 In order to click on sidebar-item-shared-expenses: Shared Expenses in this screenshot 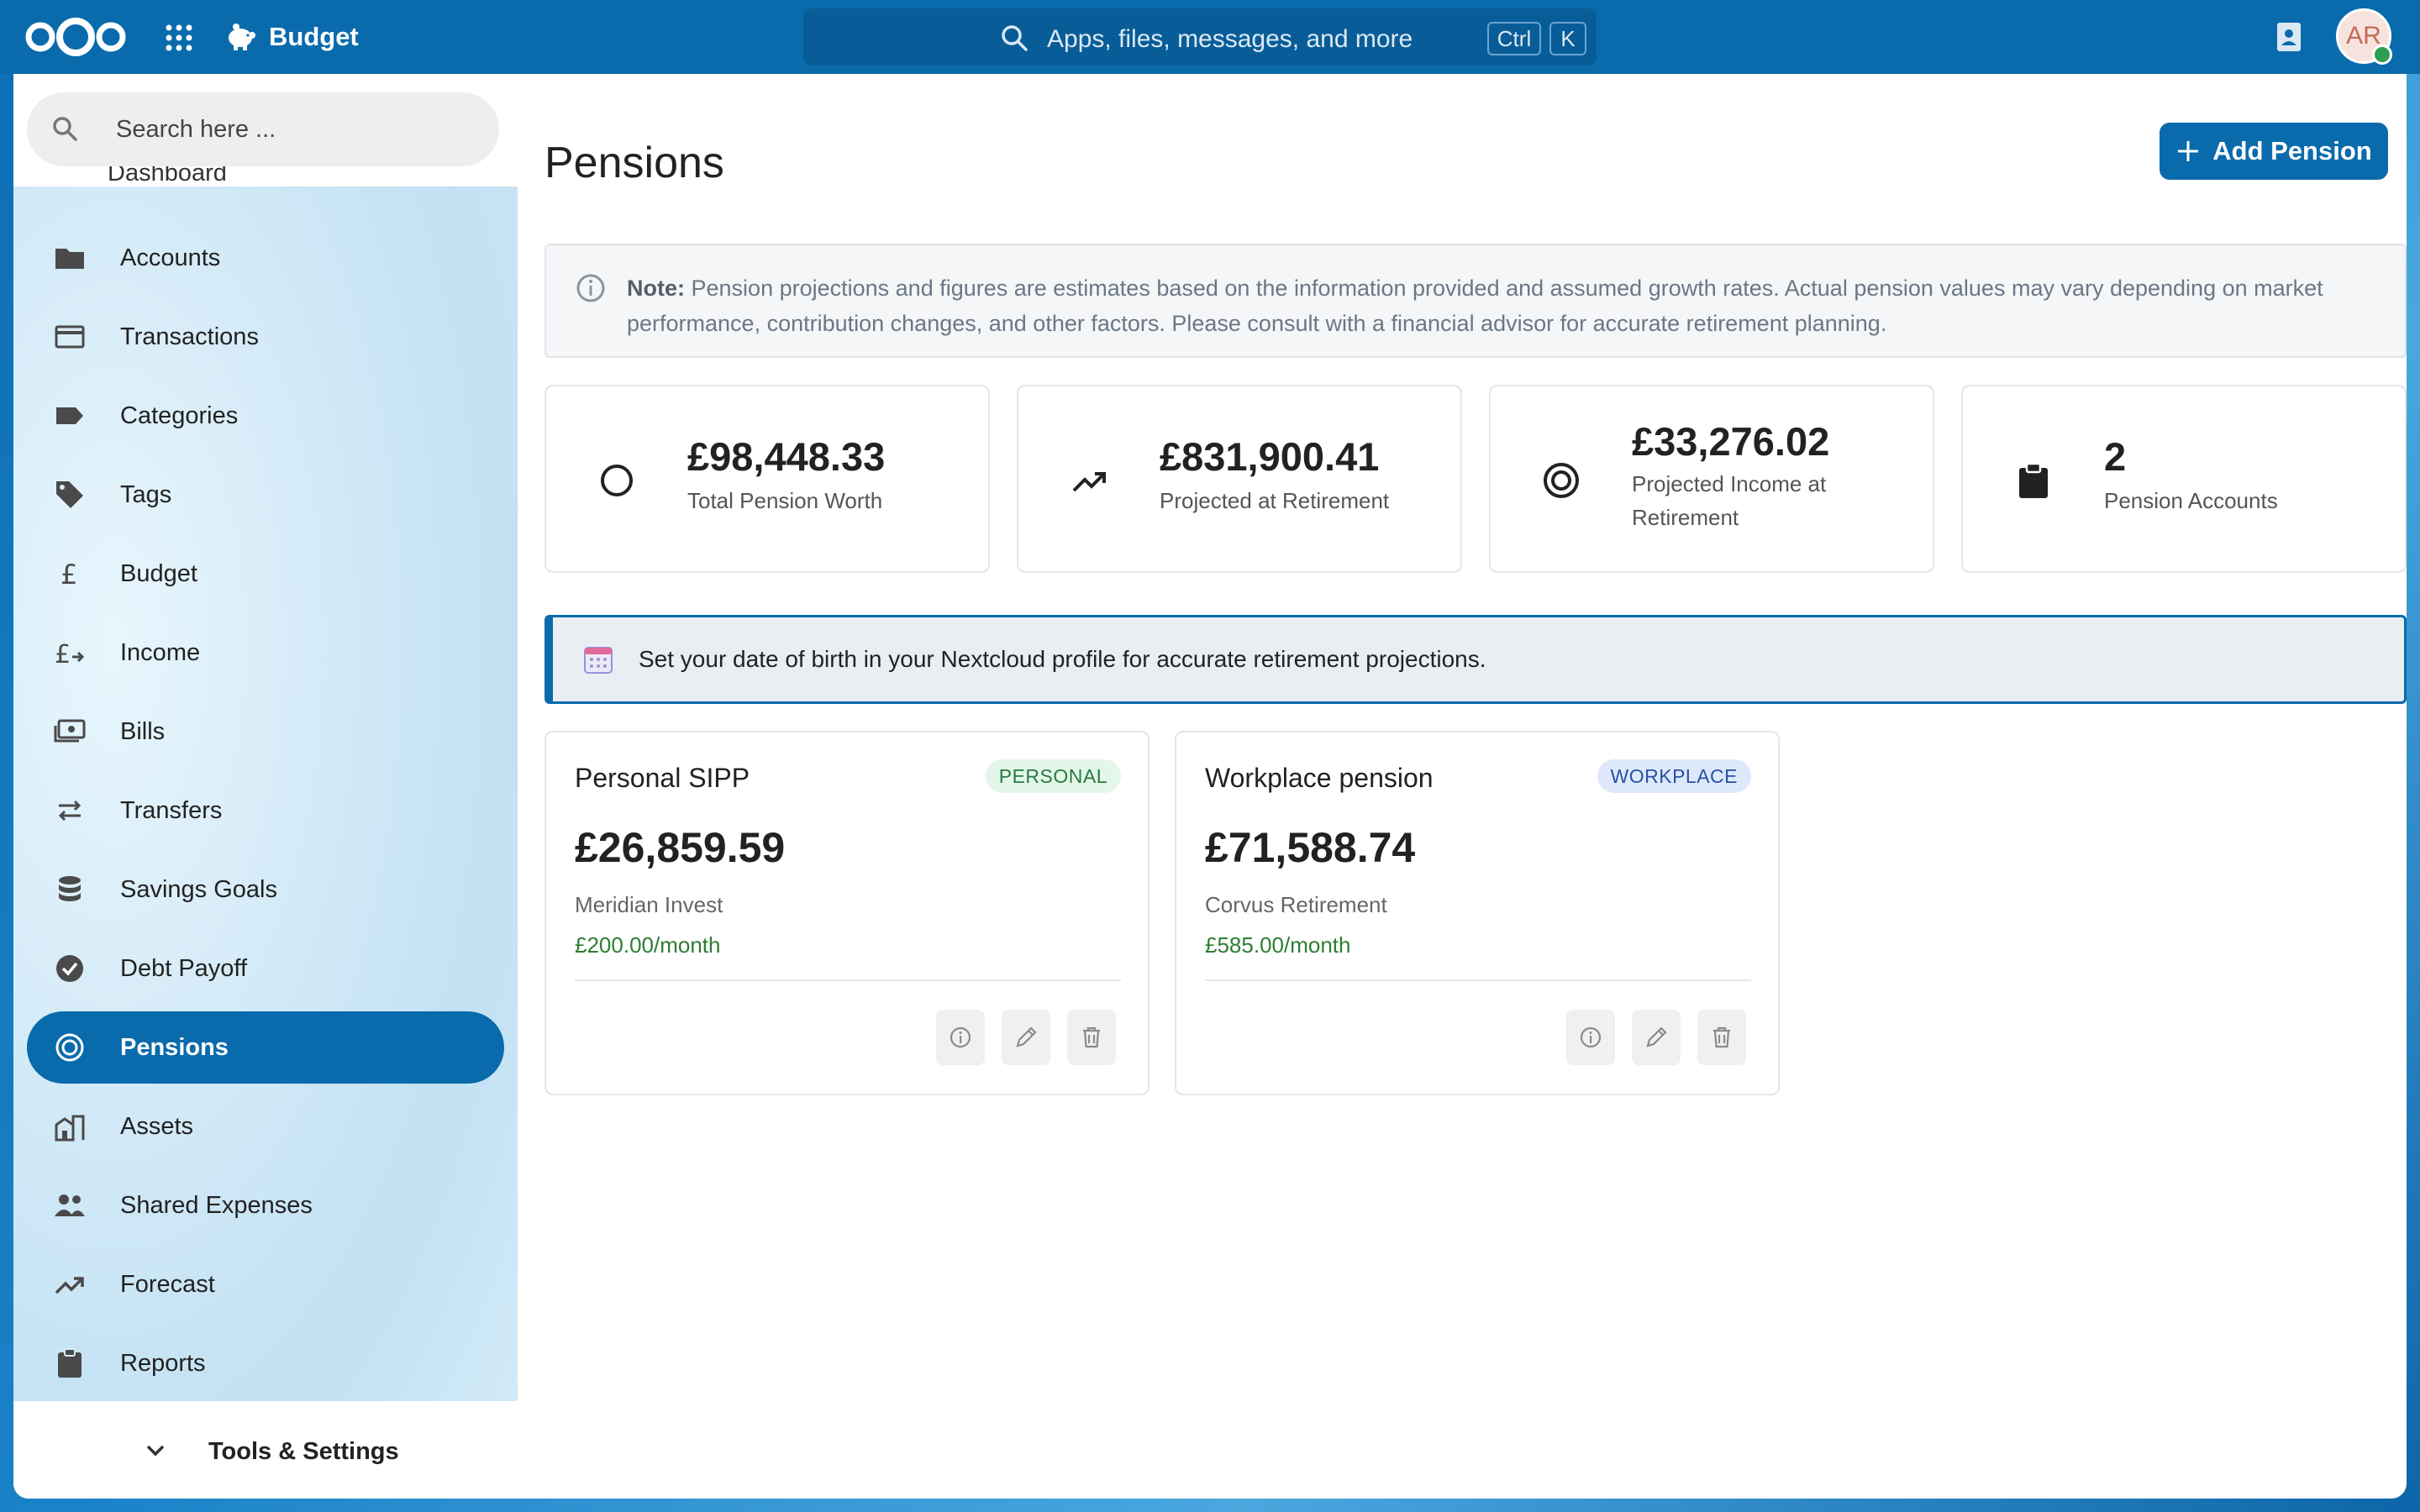, I will do `click(265, 1205)`.